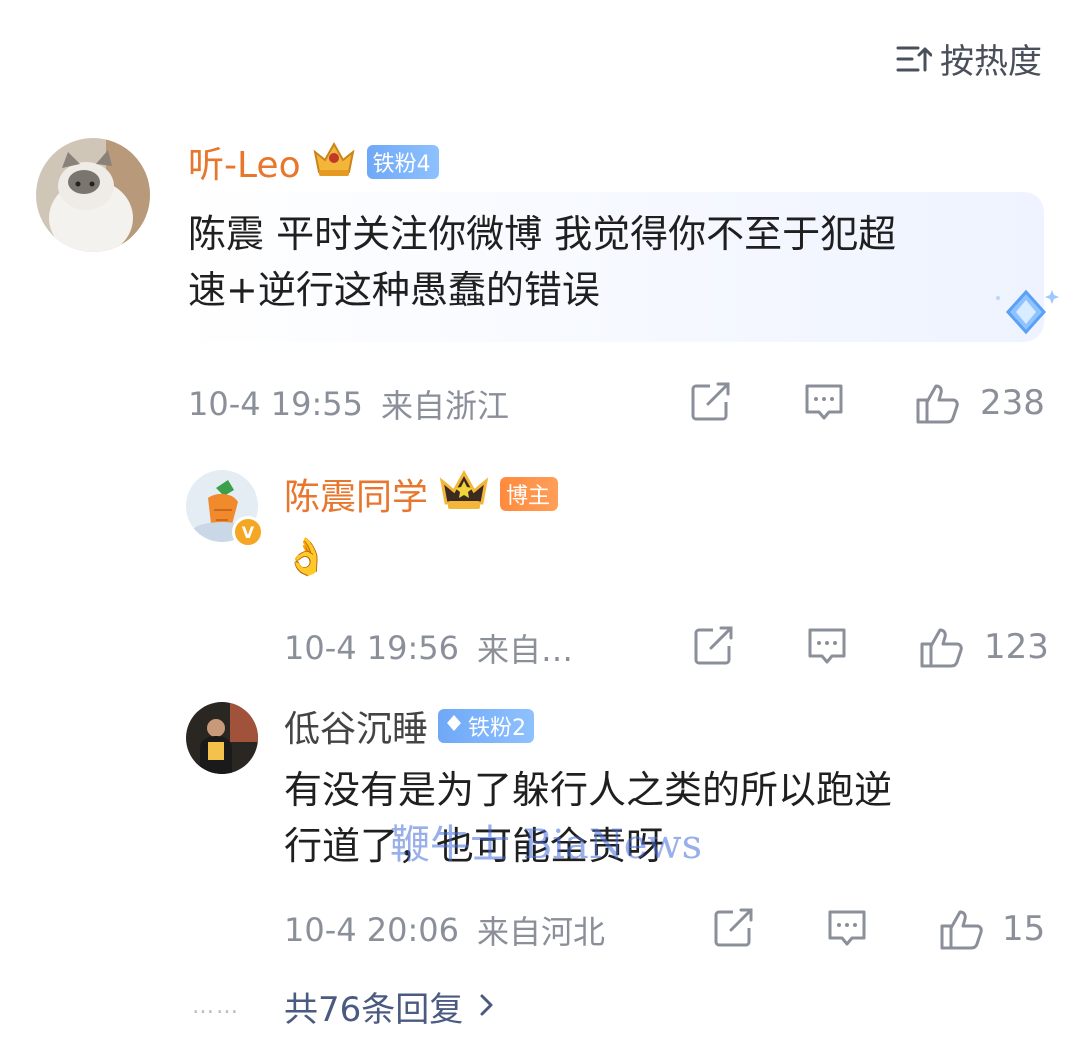  I want to click on reply-avatar-wrapper: V, so click(225, 509).